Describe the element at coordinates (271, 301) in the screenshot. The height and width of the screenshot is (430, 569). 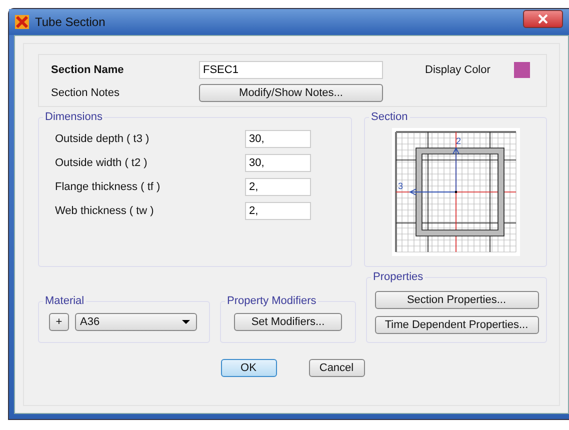
I see `group-title: Property Modifiers` at that location.